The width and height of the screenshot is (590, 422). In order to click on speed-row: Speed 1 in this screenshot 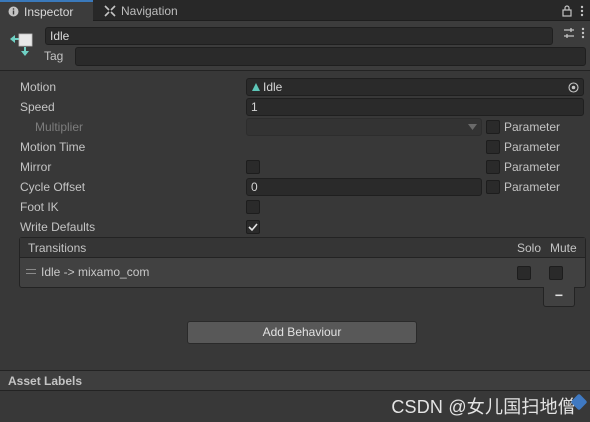, I will do `click(295, 107)`.